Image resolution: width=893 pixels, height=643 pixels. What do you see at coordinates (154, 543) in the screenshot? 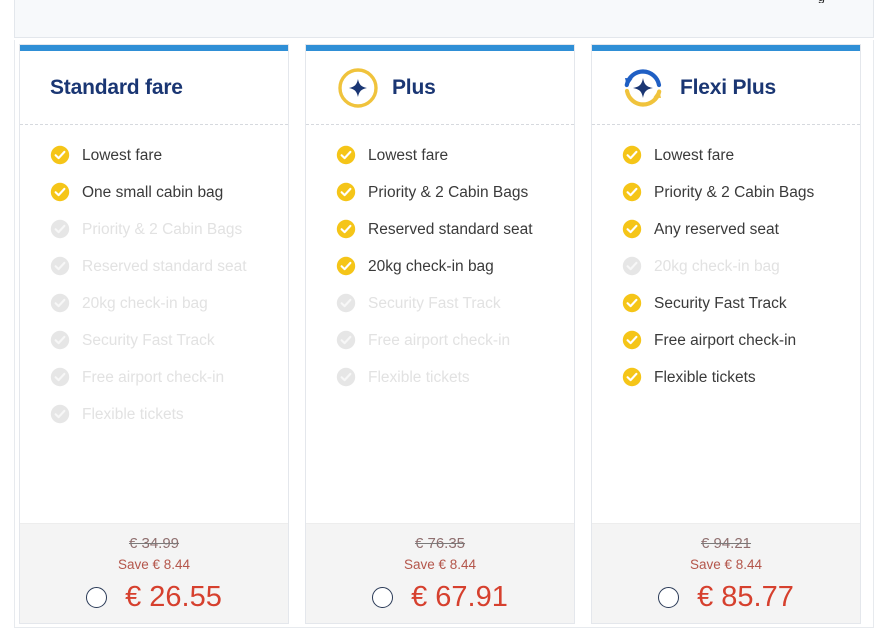
I see `original-price: € 34.99` at bounding box center [154, 543].